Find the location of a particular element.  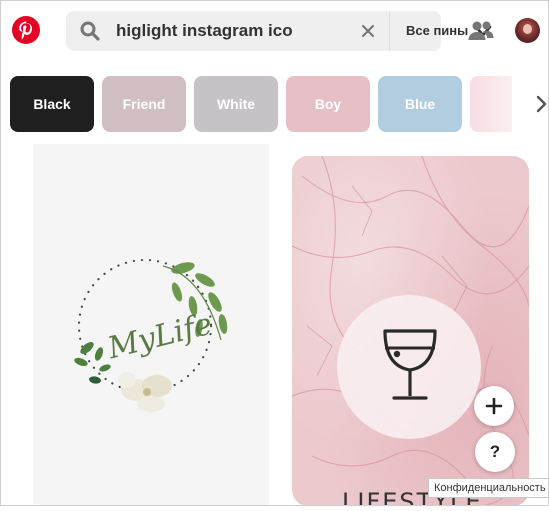

help-label: ? is located at coordinates (495, 451).